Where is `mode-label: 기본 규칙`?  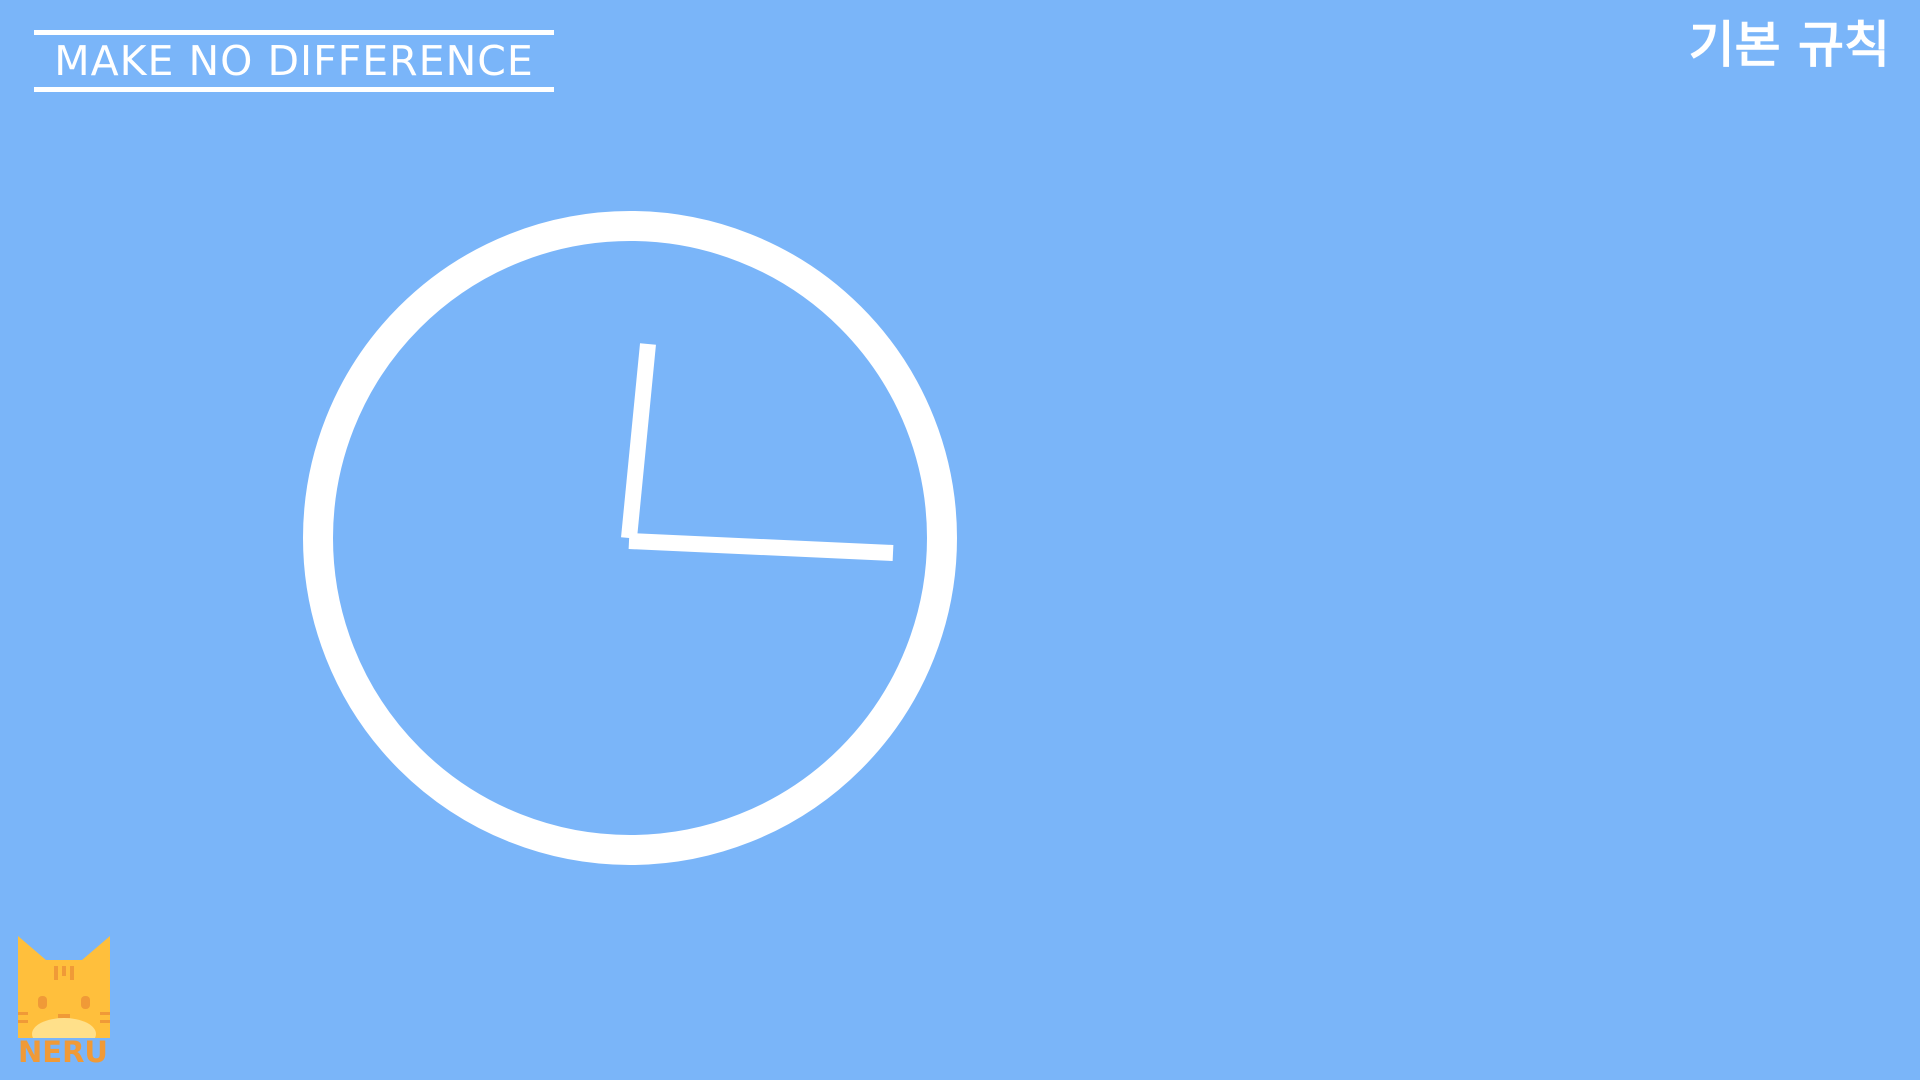 mode-label: 기본 규칙 is located at coordinates (1789, 45).